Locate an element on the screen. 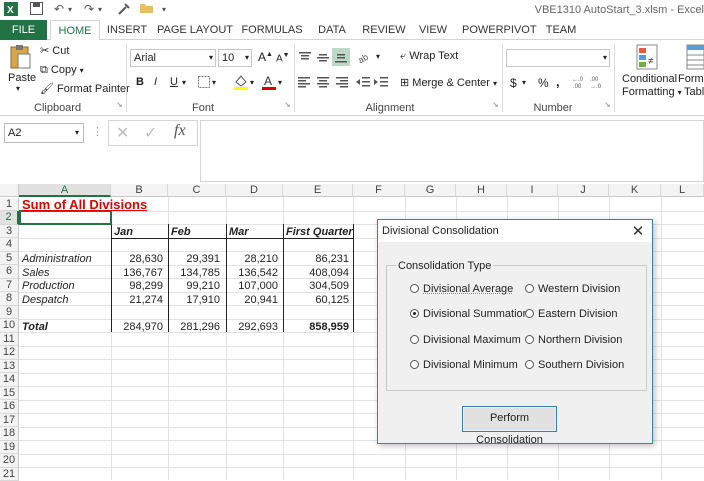 The height and width of the screenshot is (481, 704). column-header-e: E is located at coordinates (318, 190).